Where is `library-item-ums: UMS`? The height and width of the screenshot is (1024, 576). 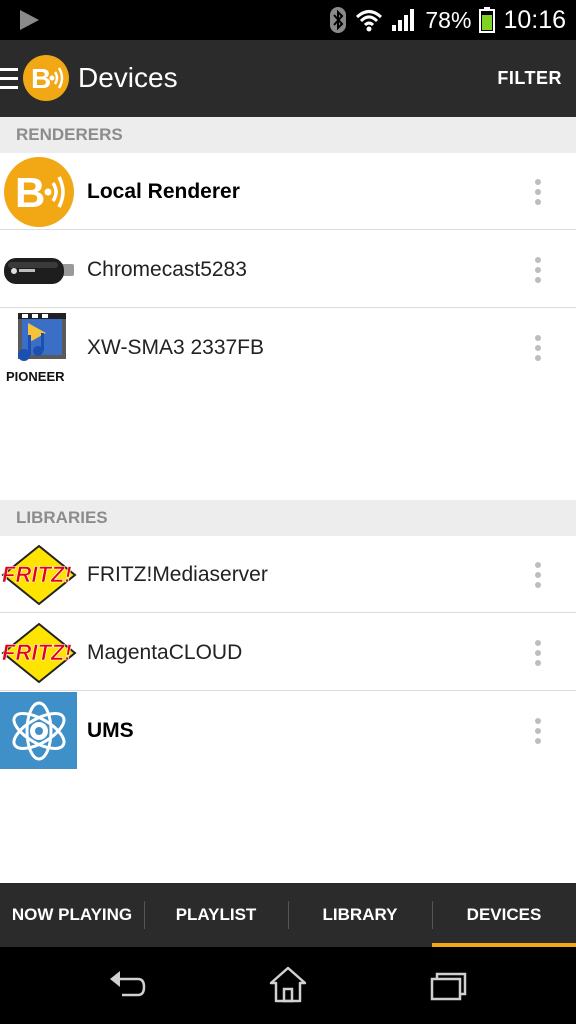 library-item-ums: UMS is located at coordinates (288, 730).